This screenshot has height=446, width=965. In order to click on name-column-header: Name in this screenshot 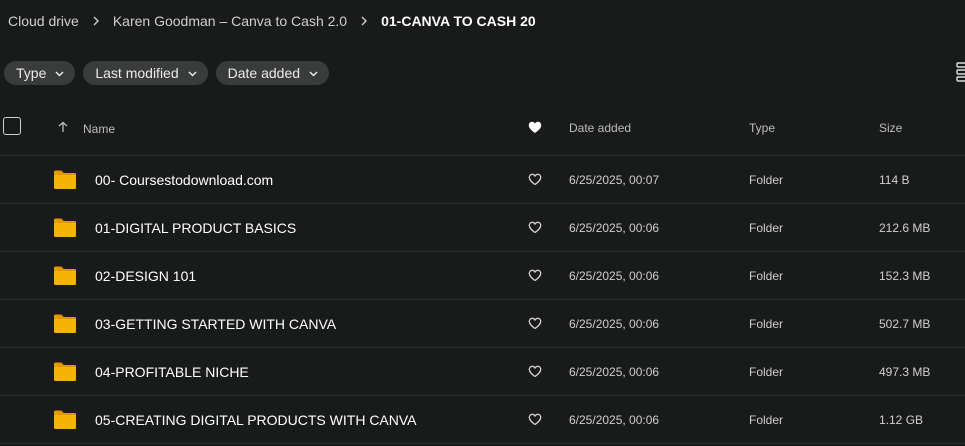, I will do `click(99, 129)`.